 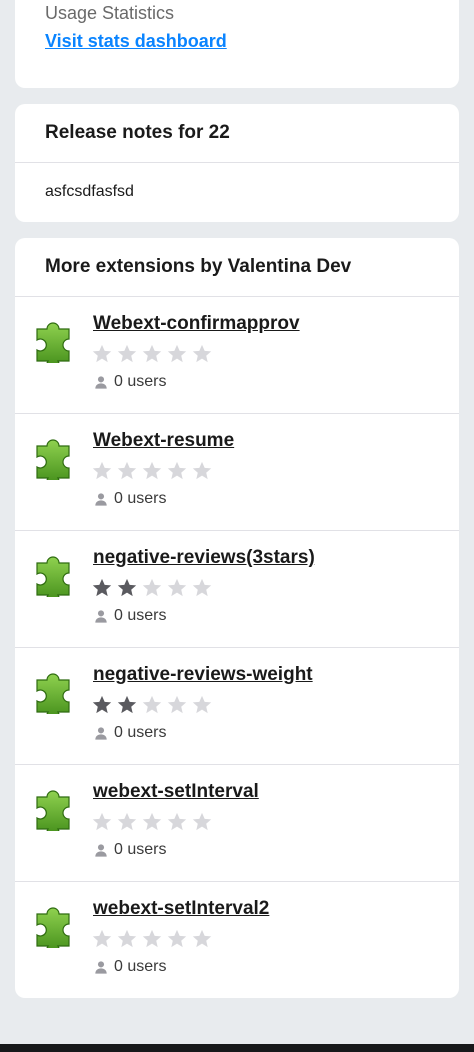 What do you see at coordinates (237, 1048) in the screenshot?
I see `bottom-bar` at bounding box center [237, 1048].